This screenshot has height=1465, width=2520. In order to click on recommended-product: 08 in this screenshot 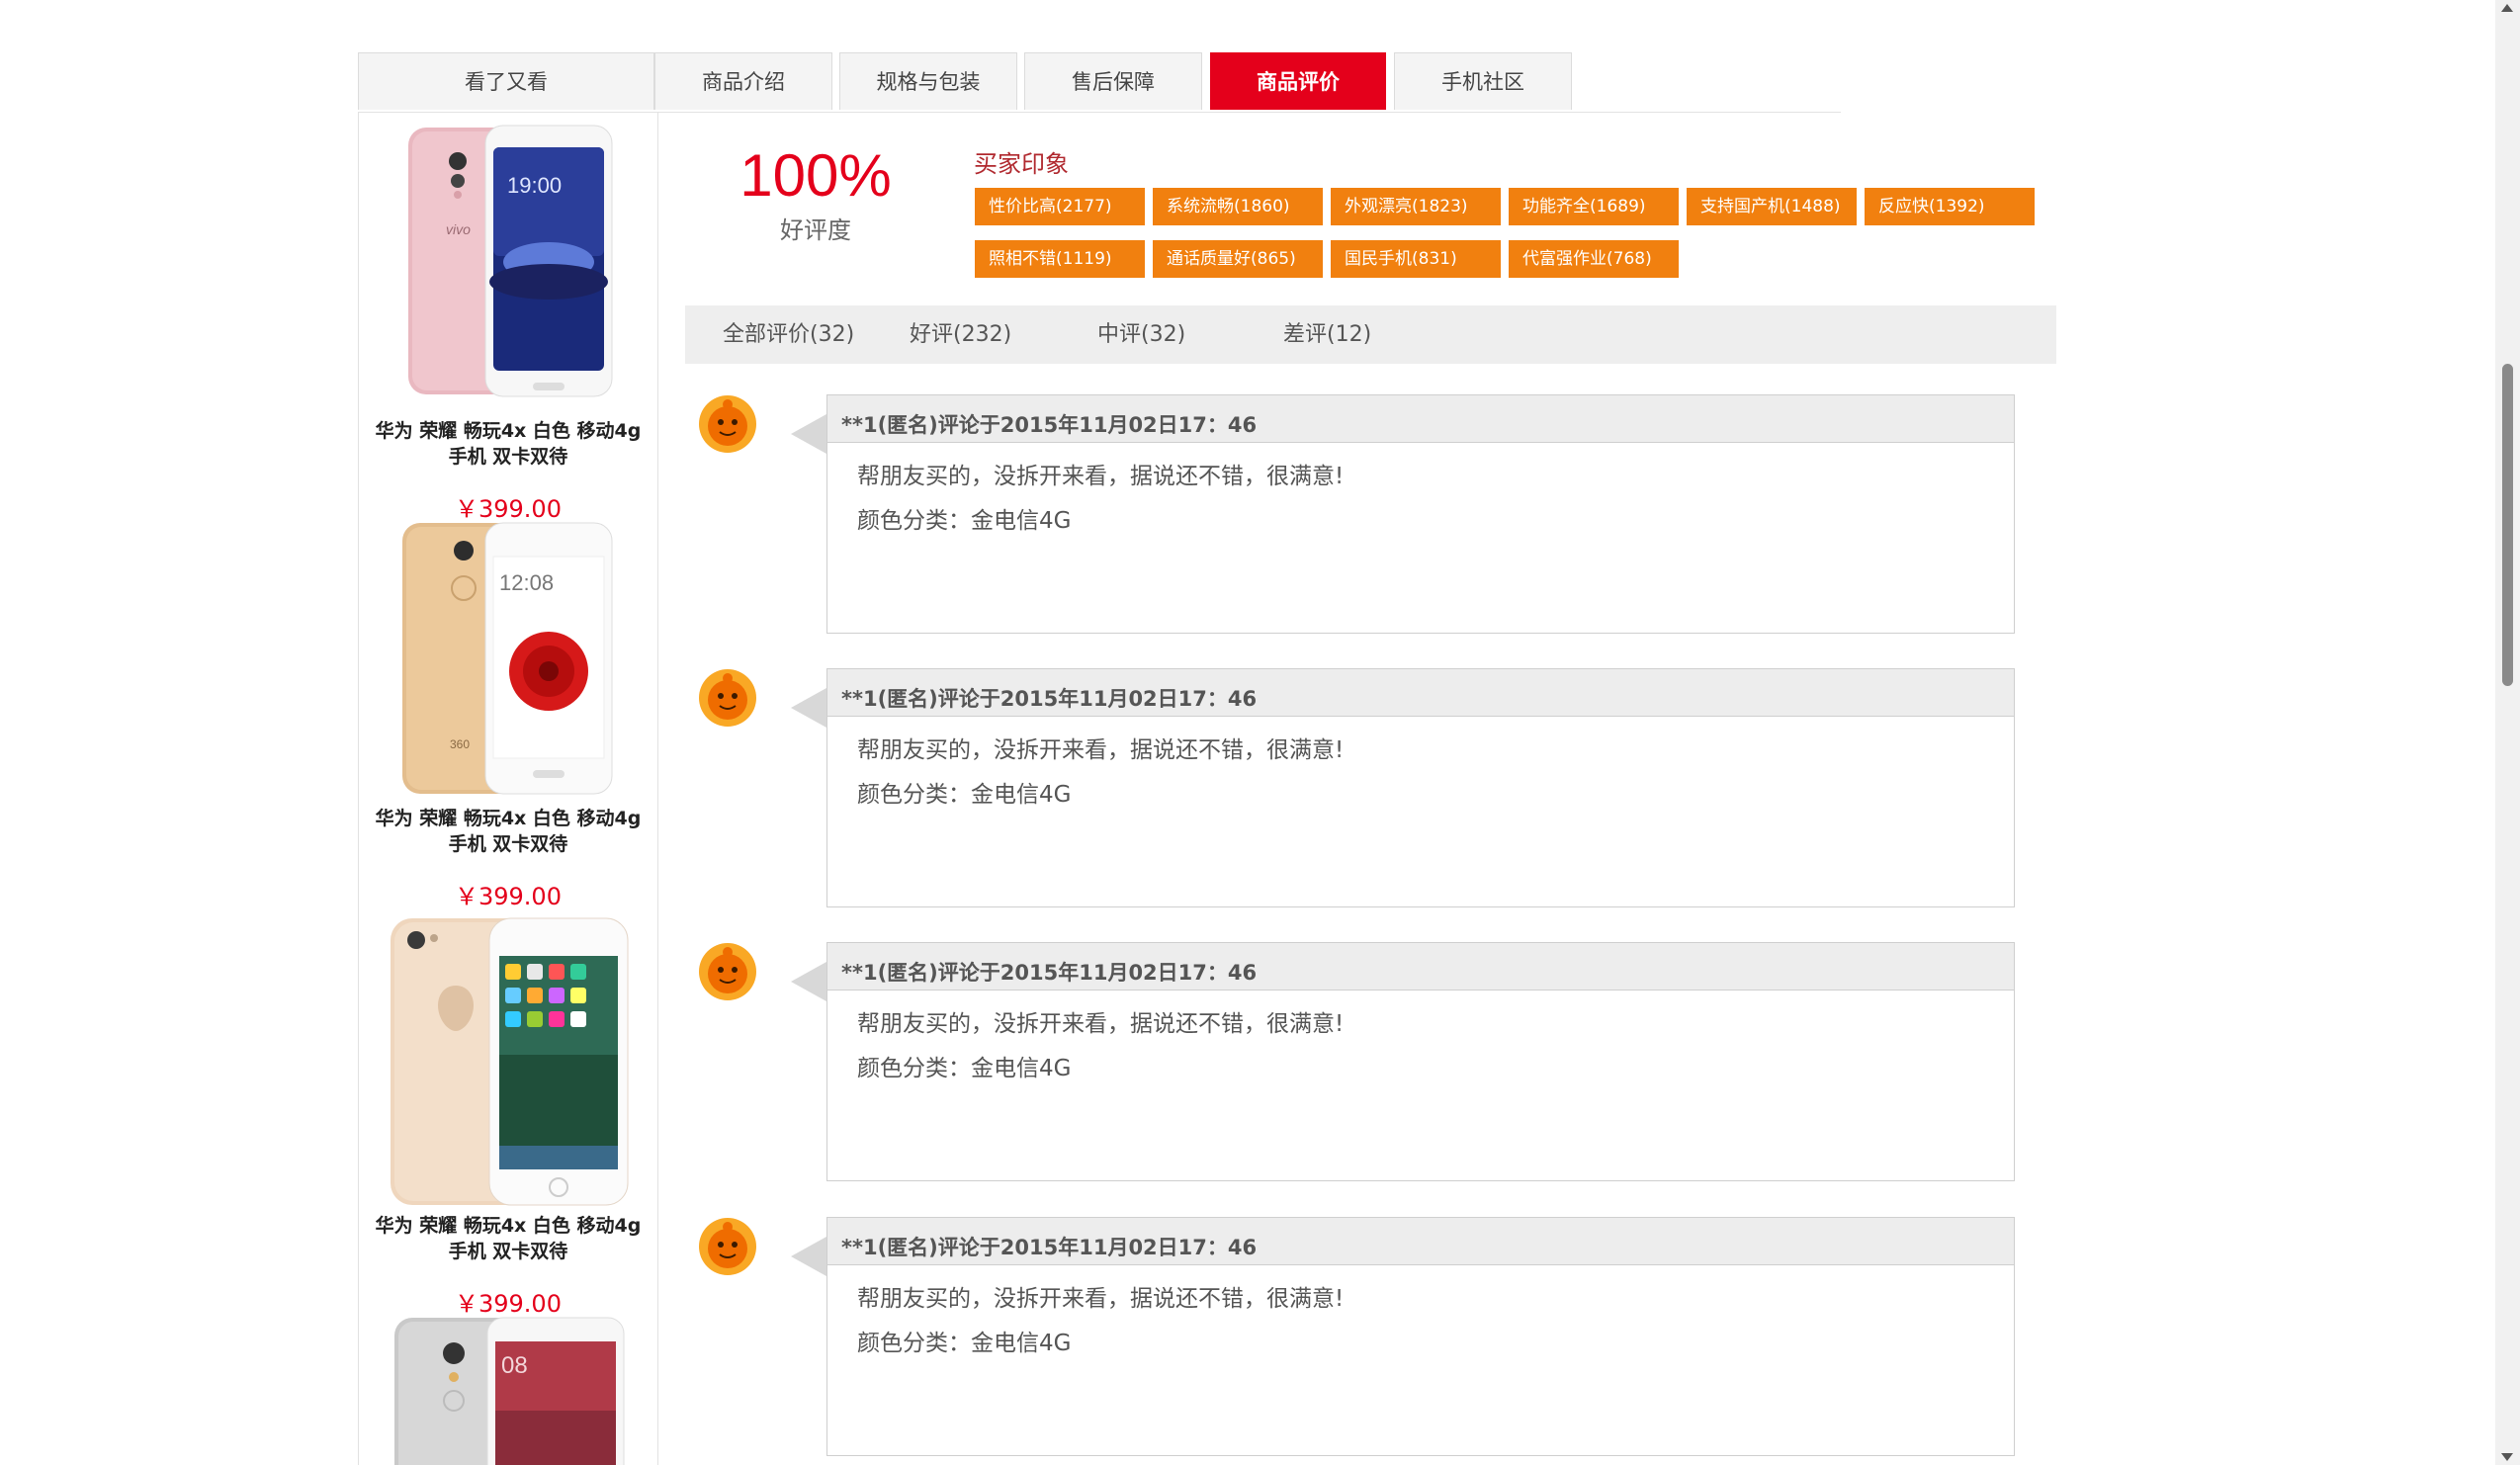, I will do `click(508, 1391)`.